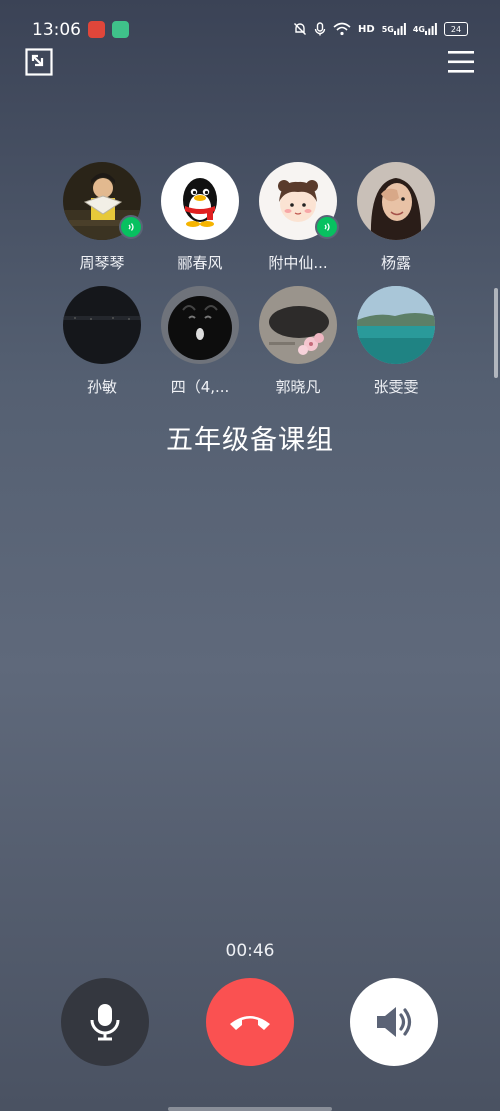 Image resolution: width=500 pixels, height=1111 pixels. What do you see at coordinates (396, 387) in the screenshot?
I see `participant-name: 张雯雯` at bounding box center [396, 387].